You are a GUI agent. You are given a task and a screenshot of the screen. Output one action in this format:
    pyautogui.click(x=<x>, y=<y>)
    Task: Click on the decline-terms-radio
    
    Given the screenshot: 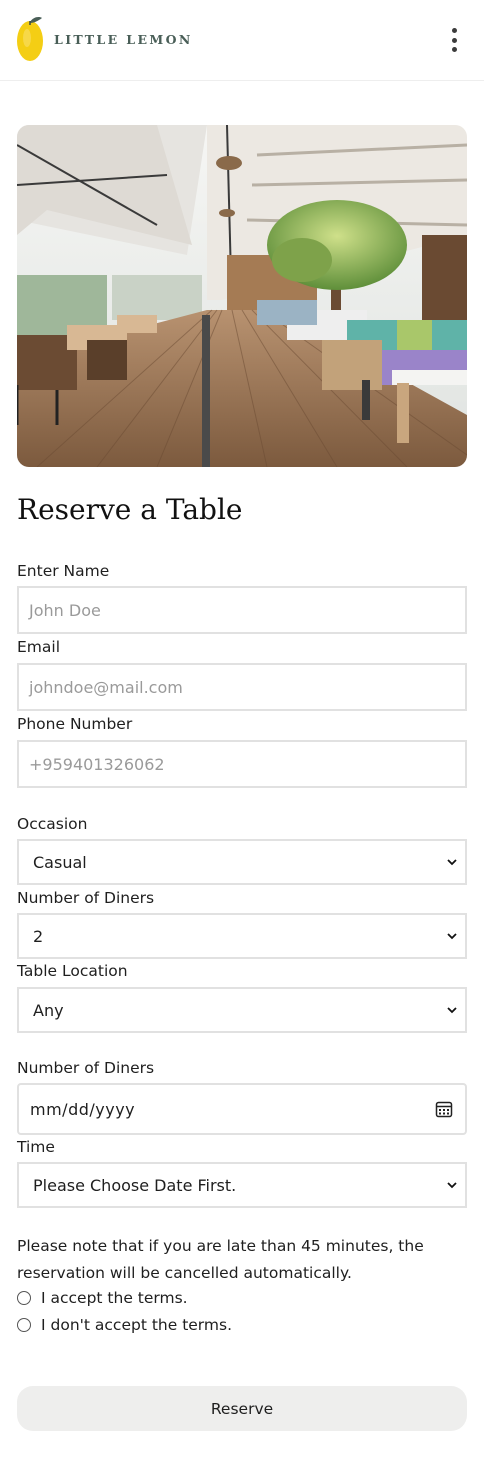 What is the action you would take?
    pyautogui.click(x=24, y=1325)
    